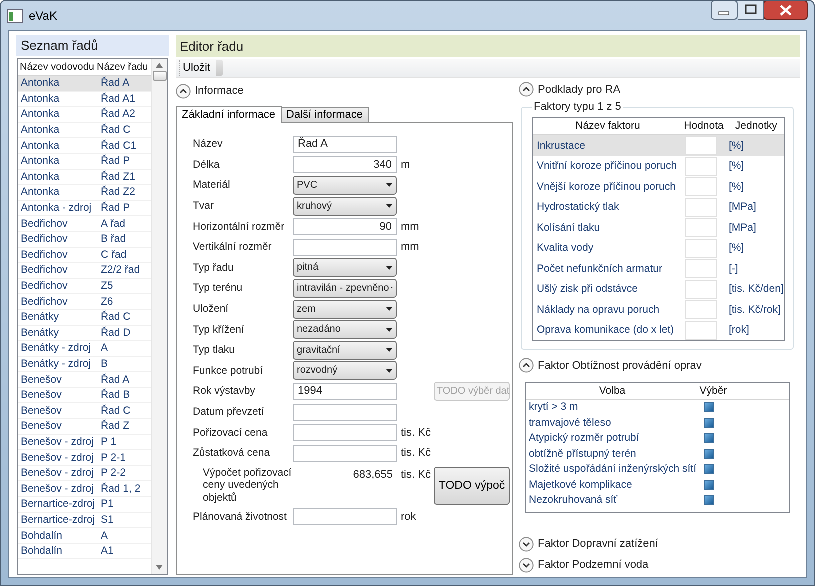 This screenshot has height=586, width=815. I want to click on dropdown: intravilán - zpevněno, so click(345, 288).